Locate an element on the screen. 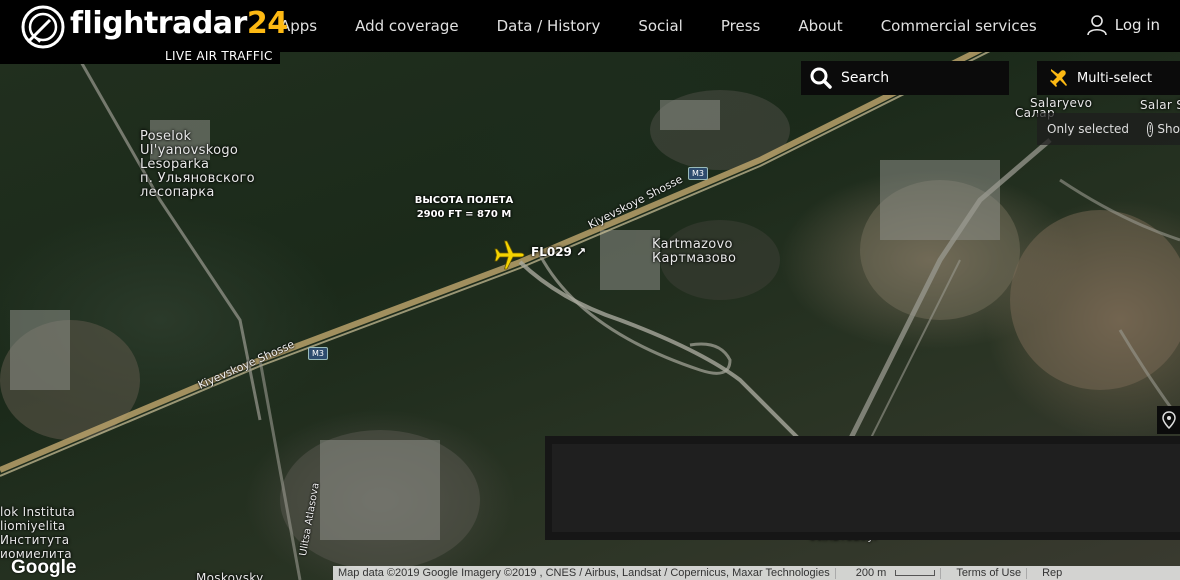 This screenshot has height=580, width=1180. only-selected-toggle: Only selected is located at coordinates (1088, 129).